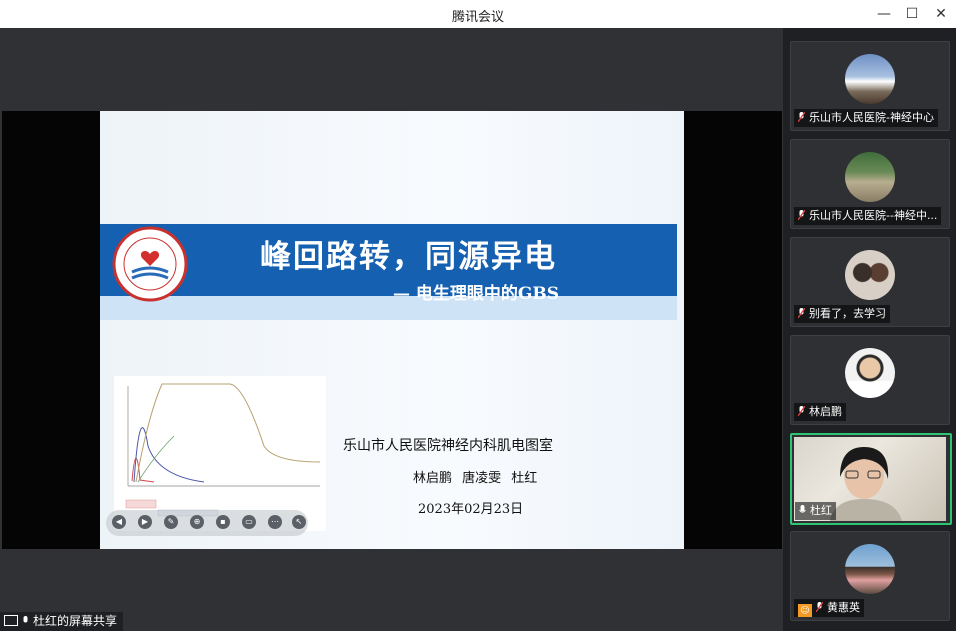  Describe the element at coordinates (871, 479) in the screenshot. I see `participant-tile-active: 杜红` at that location.